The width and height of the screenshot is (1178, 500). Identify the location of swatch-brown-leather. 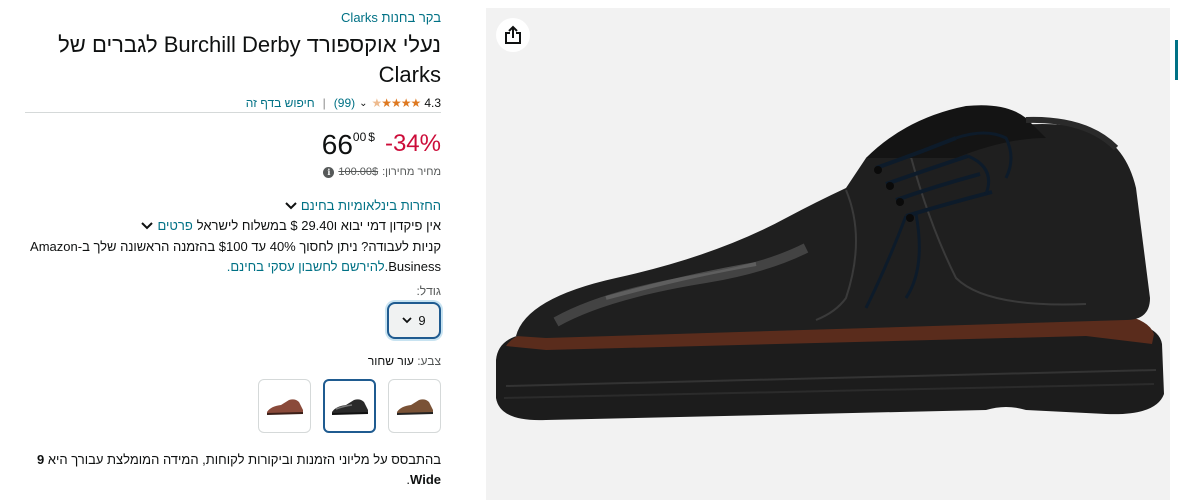
(284, 406).